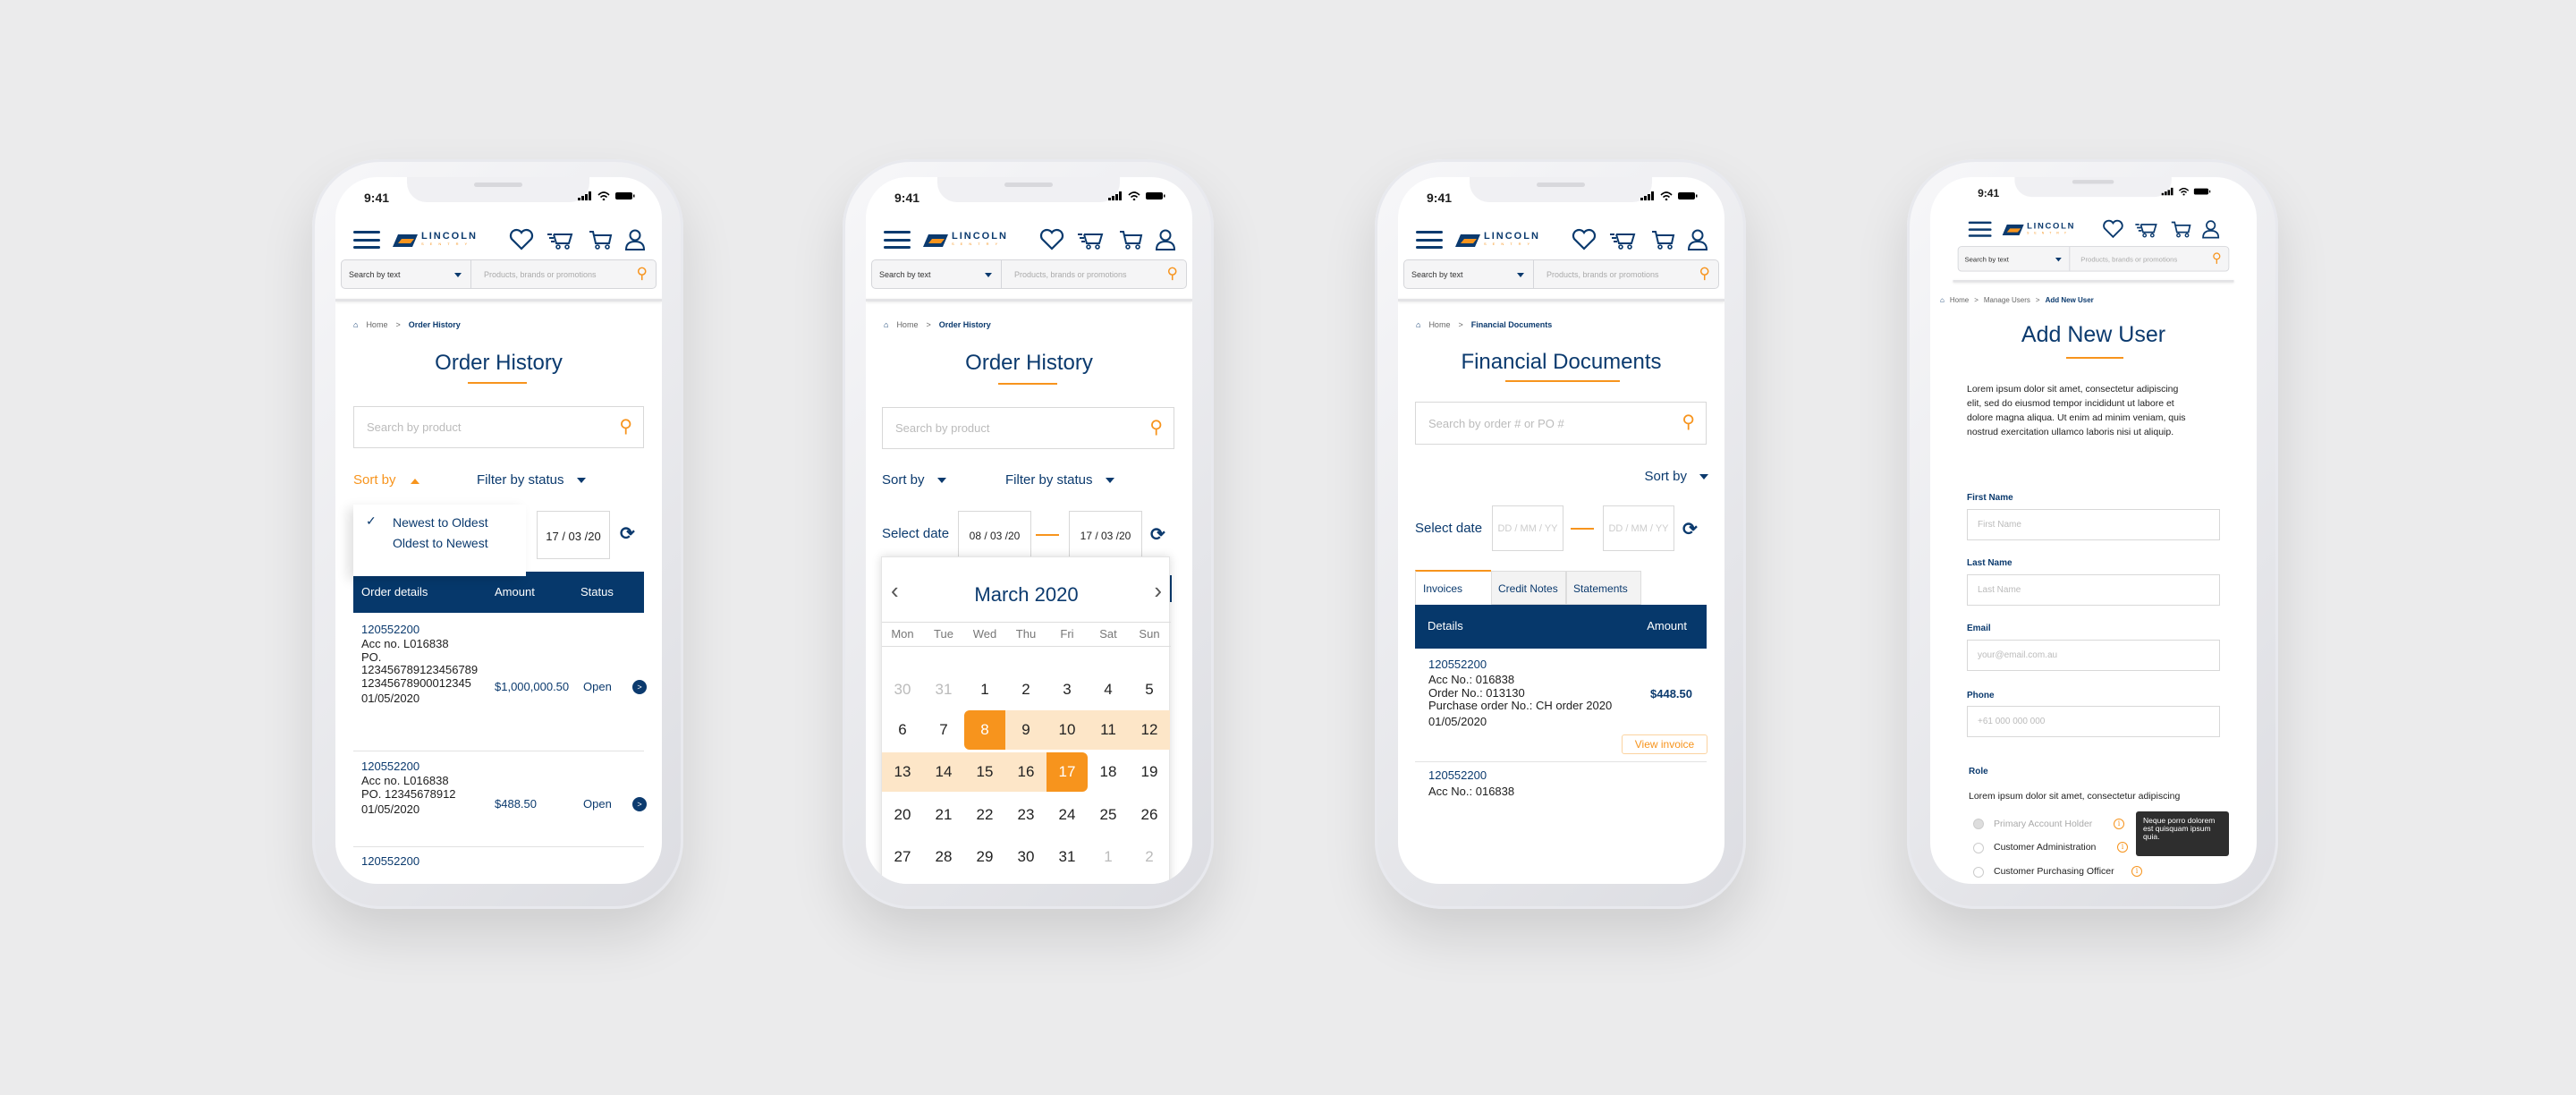 The image size is (2576, 1095). Describe the element at coordinates (943, 690) in the screenshot. I see `calendar-day: 31` at that location.